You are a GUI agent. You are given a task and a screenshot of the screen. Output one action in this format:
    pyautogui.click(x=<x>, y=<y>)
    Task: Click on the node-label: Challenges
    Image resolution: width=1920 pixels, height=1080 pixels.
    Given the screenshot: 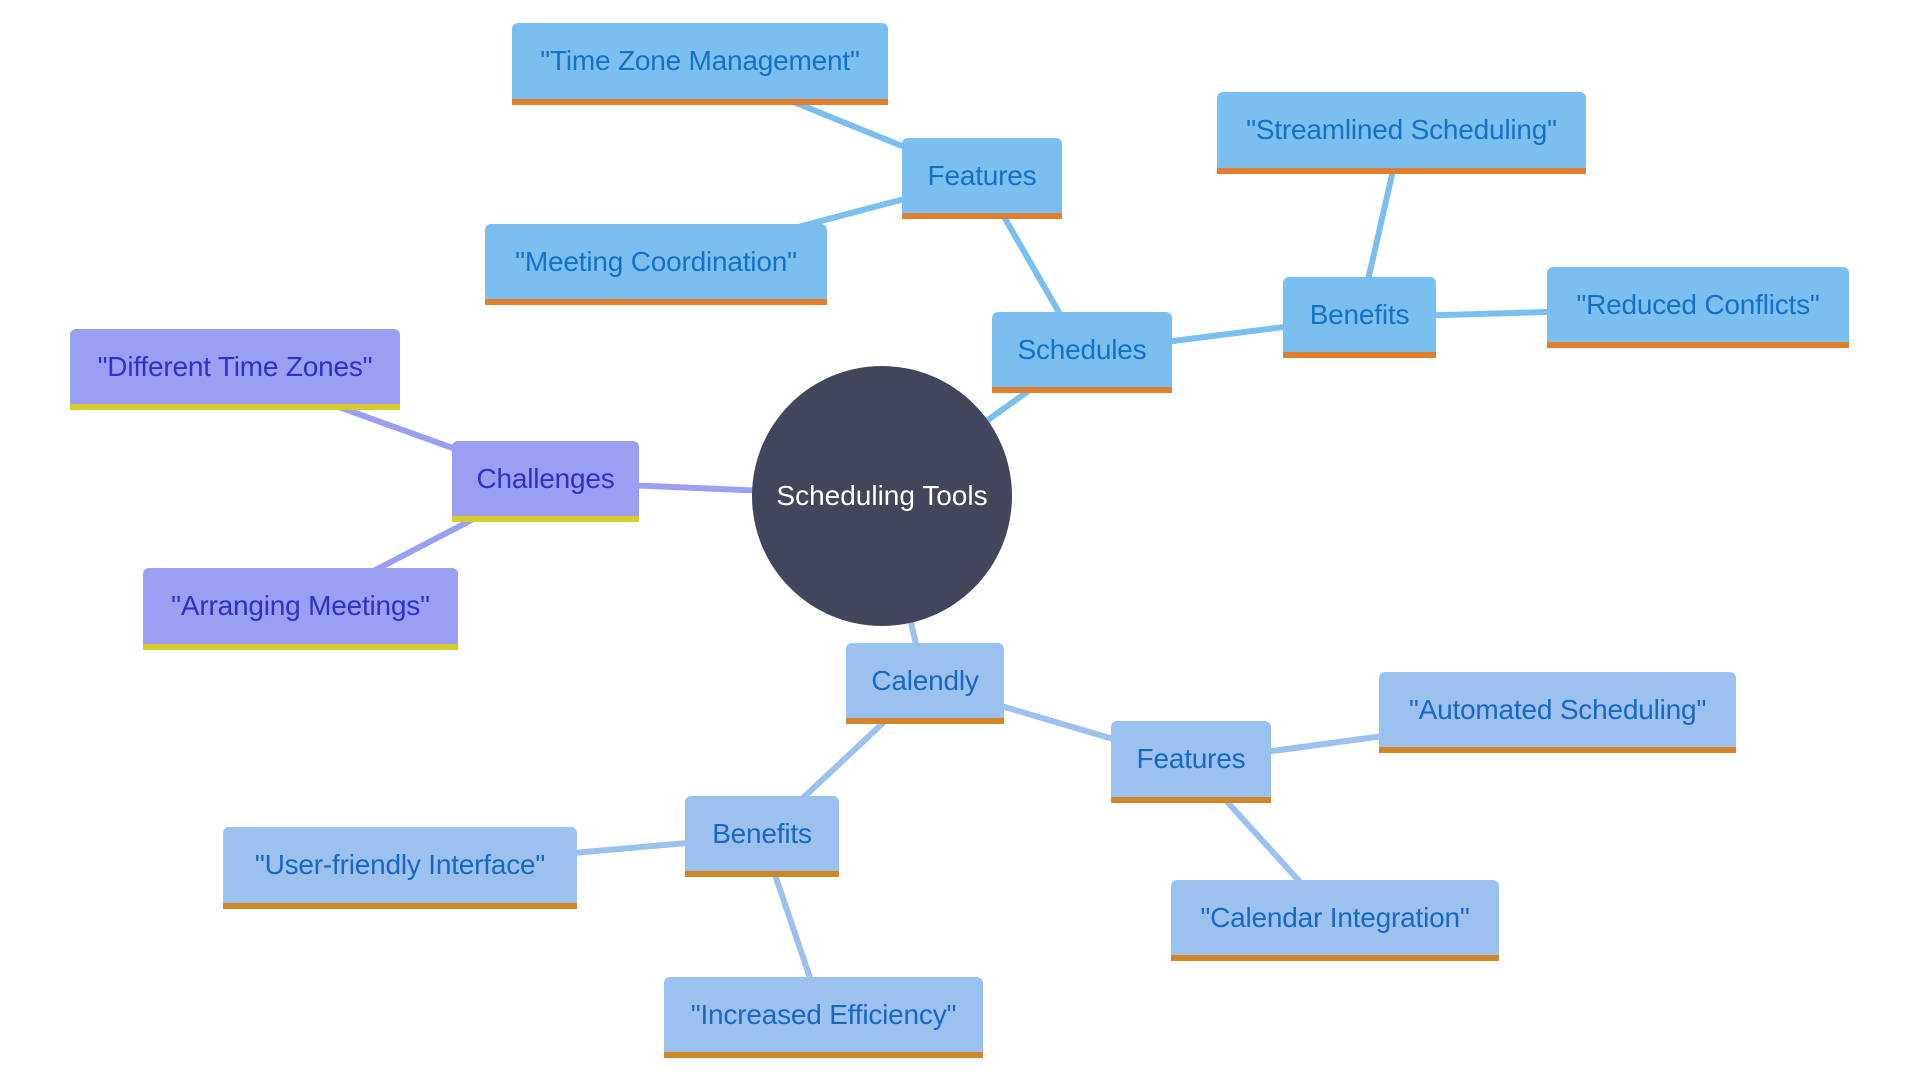 What is the action you would take?
    pyautogui.click(x=545, y=478)
    